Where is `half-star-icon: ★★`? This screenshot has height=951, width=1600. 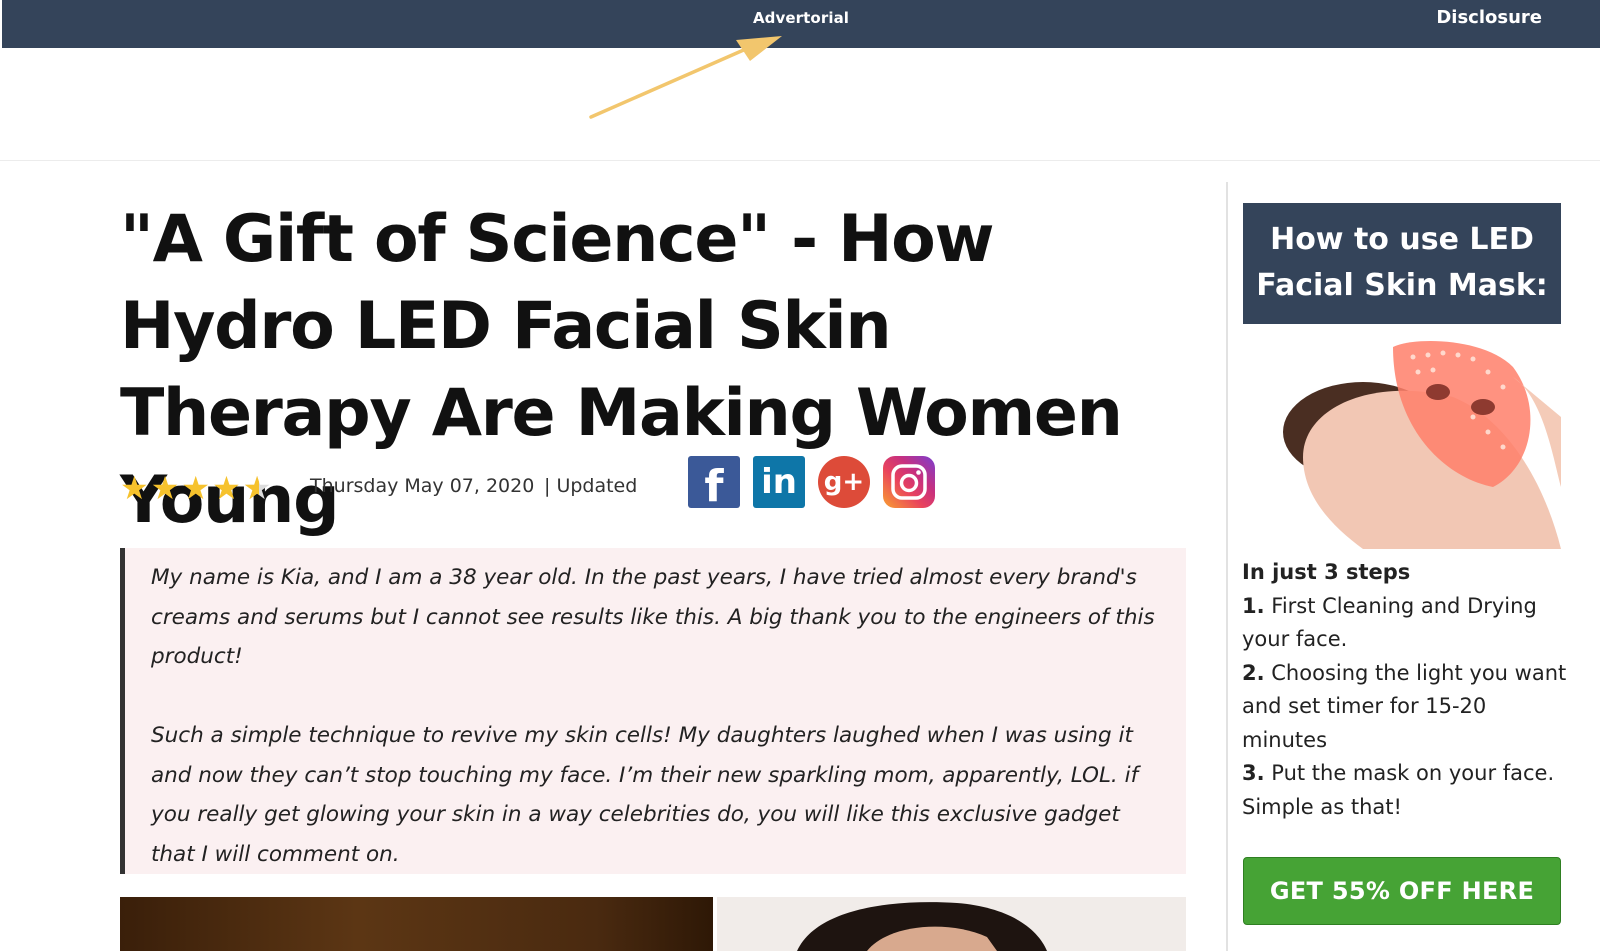 half-star-icon: ★★ is located at coordinates (258, 488).